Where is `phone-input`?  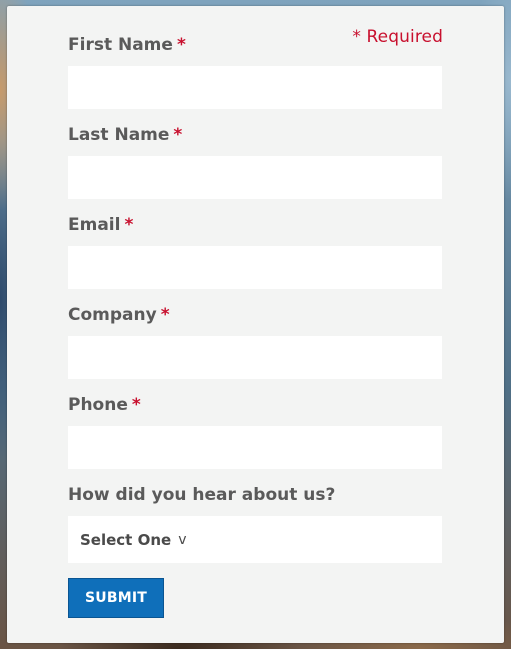
phone-input is located at coordinates (255, 447).